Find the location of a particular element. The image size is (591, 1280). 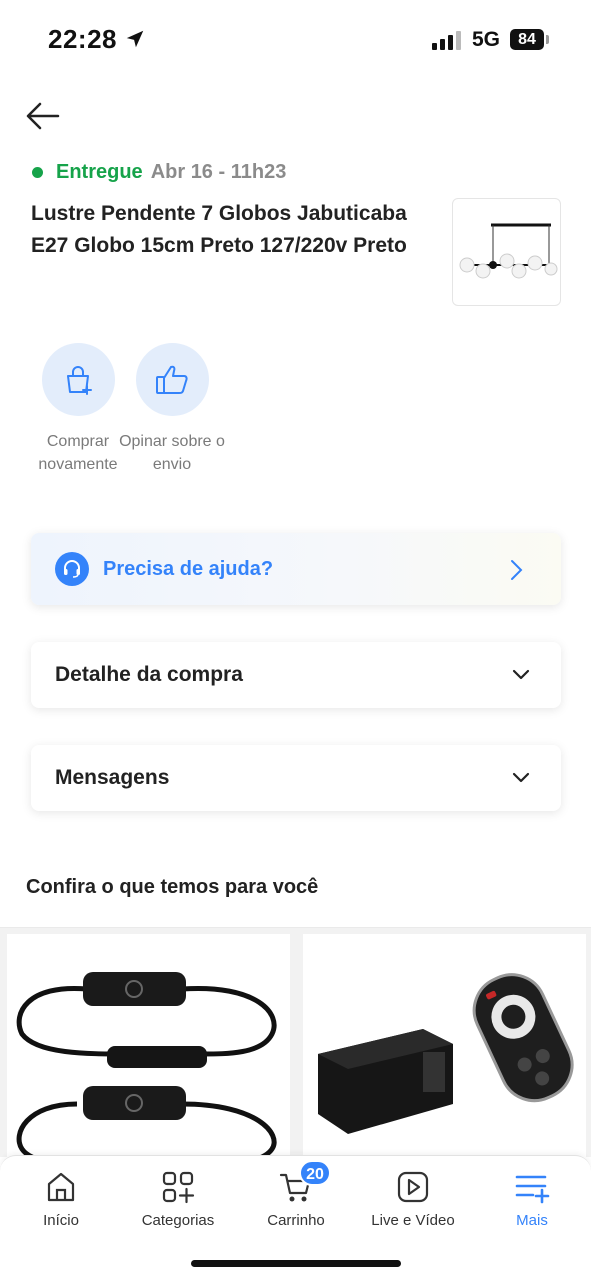

nav-live-video-label: Live e Vídeo is located at coordinates (413, 1220).